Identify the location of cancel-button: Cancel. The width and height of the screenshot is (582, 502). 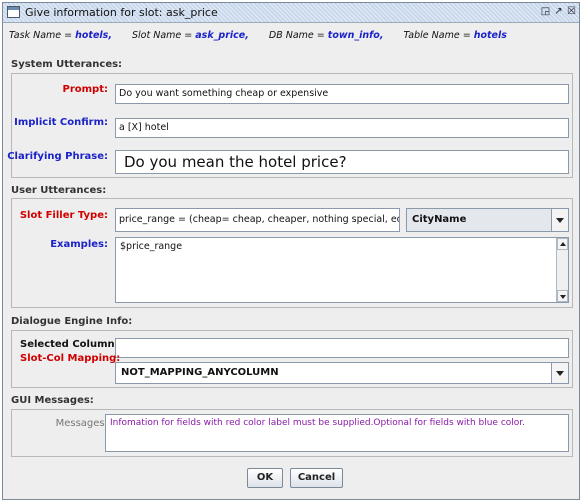
(316, 478).